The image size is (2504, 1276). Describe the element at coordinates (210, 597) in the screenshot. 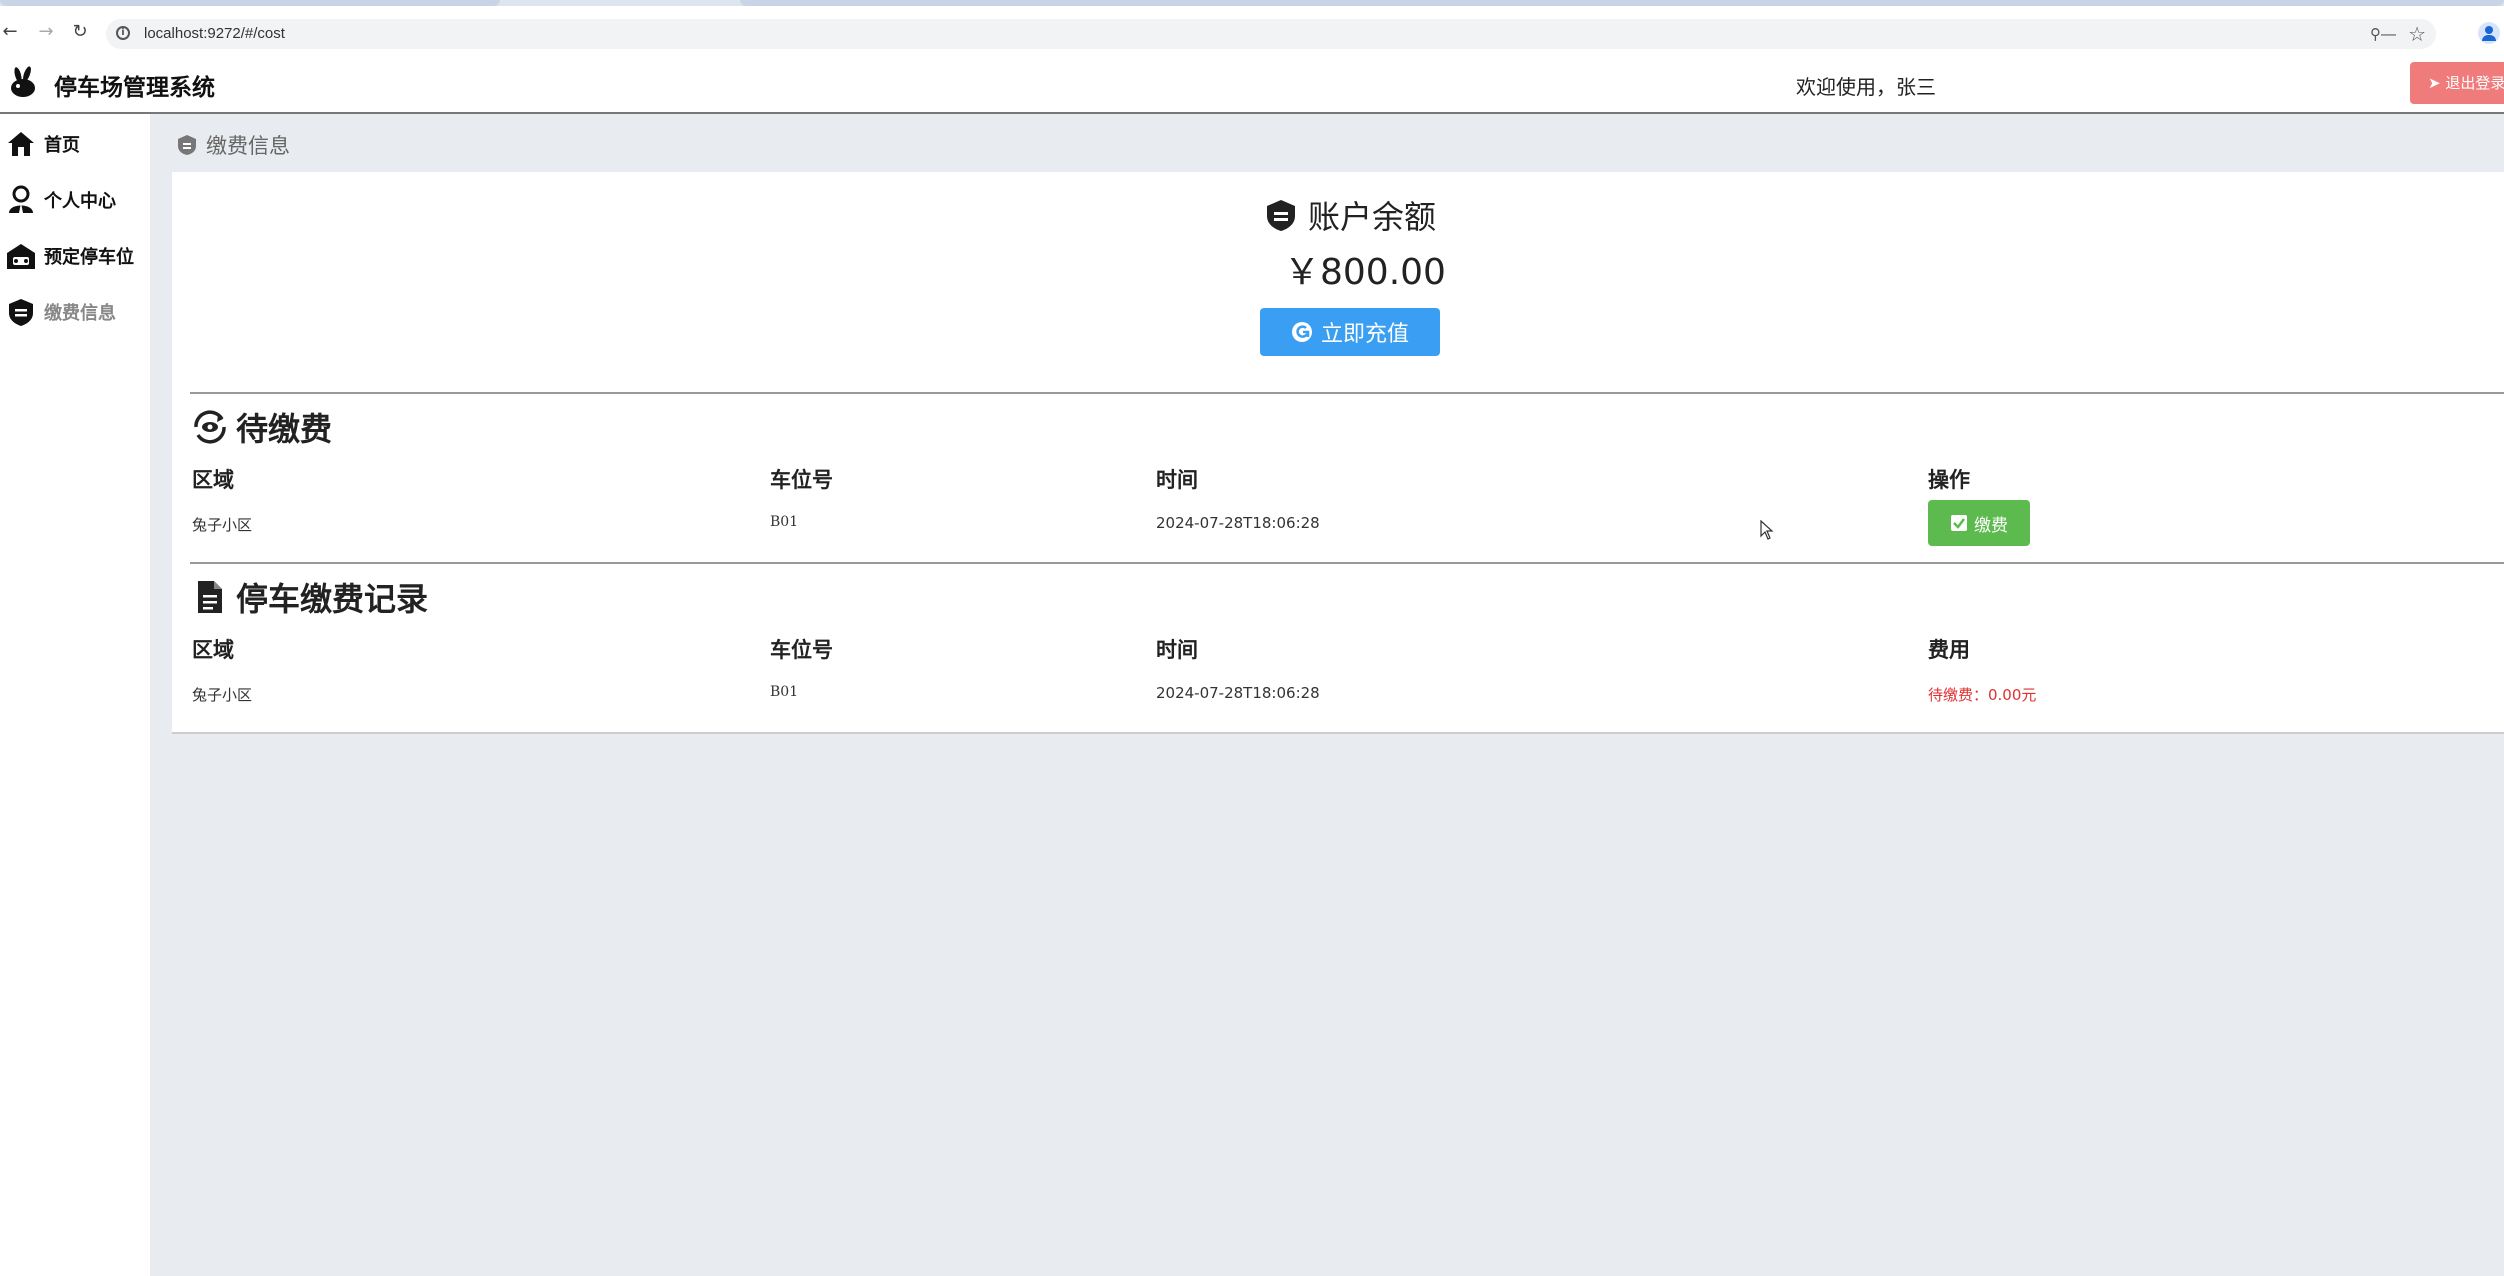

I see `document-icon` at that location.